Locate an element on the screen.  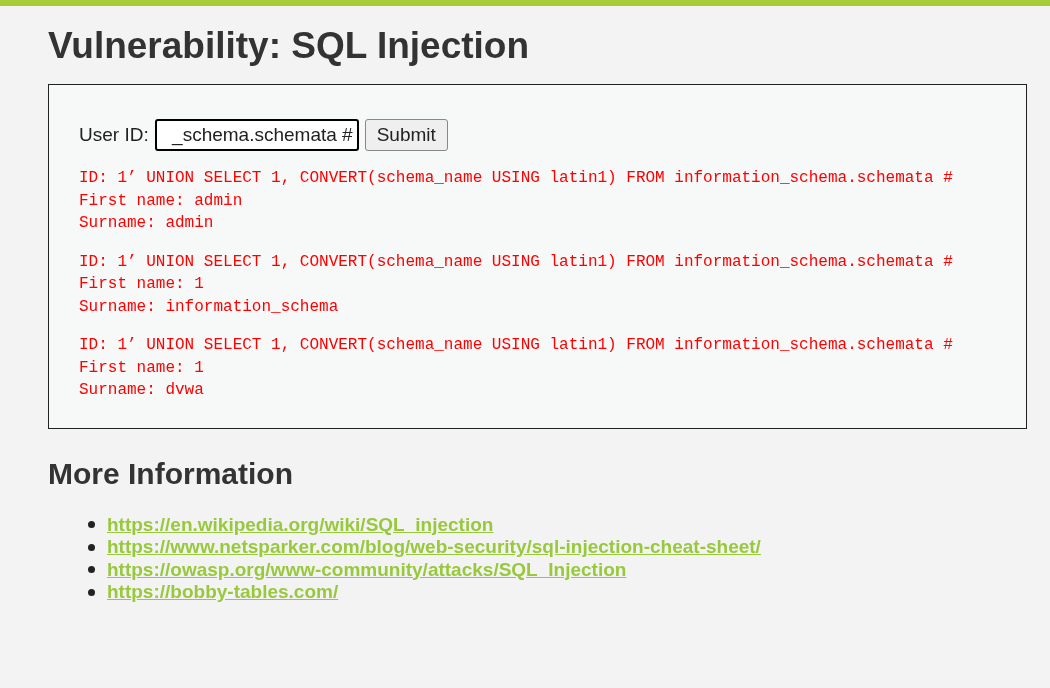
result-first-name: First name: admin is located at coordinates (161, 201).